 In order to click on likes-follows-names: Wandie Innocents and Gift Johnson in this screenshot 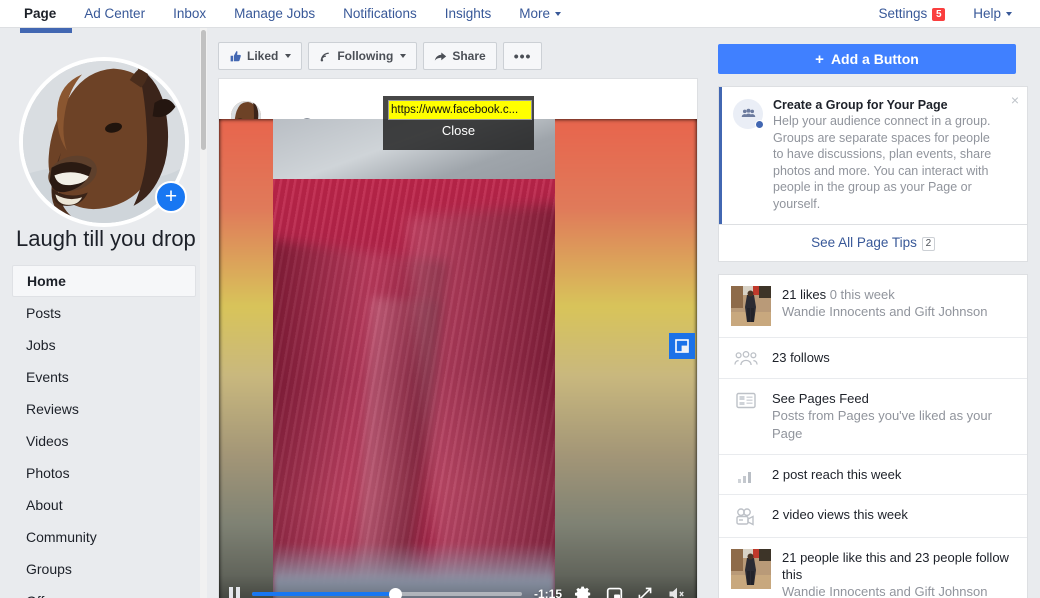, I will do `click(885, 591)`.